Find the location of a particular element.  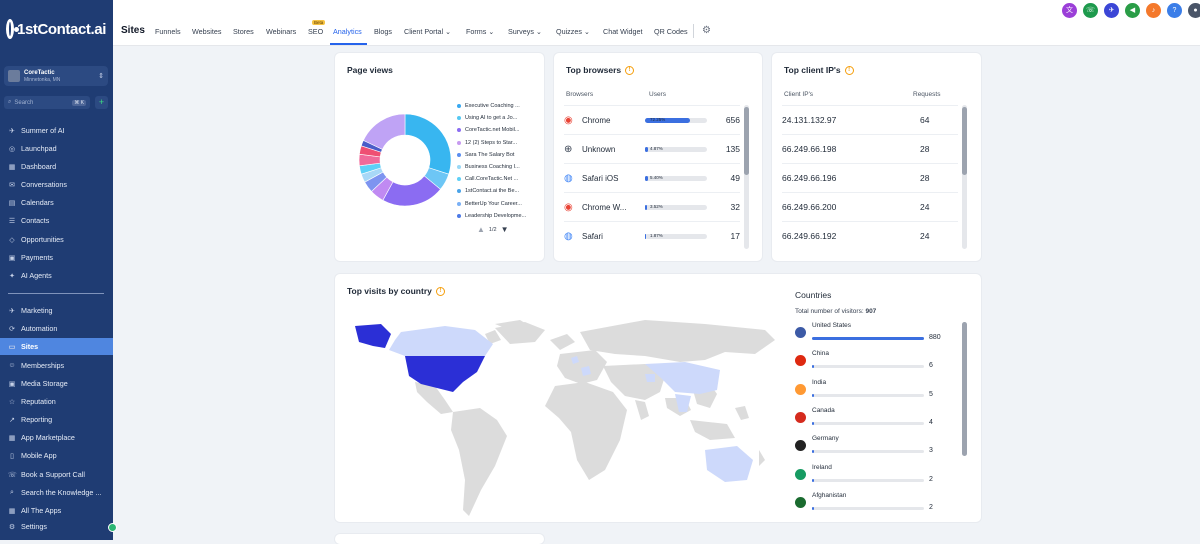

browser-share-bar: 3.52% is located at coordinates (676, 207).